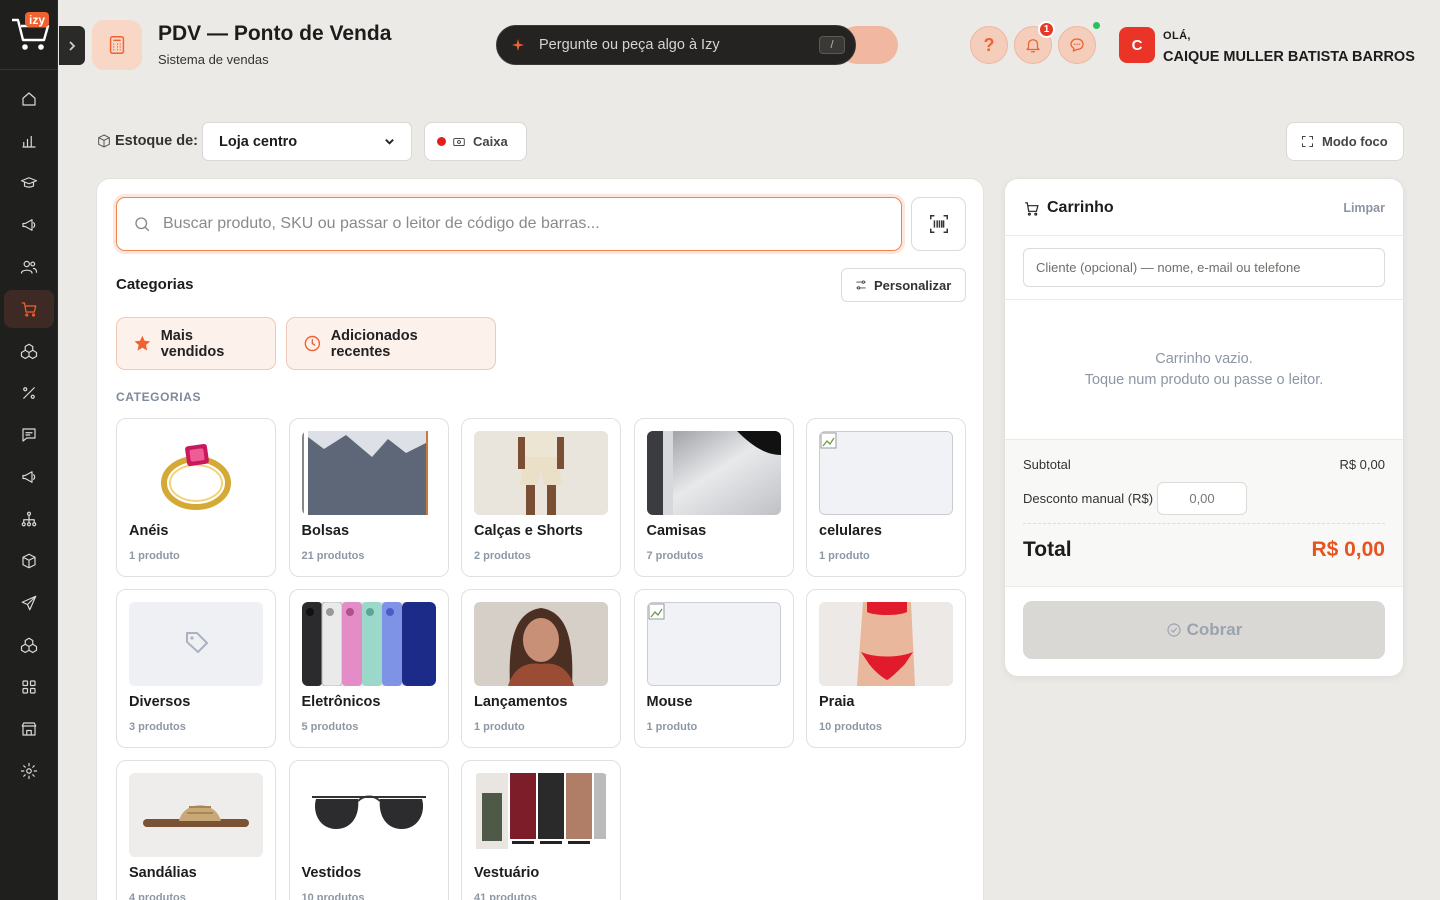 This screenshot has height=900, width=1440. I want to click on category-card: Lançamentos 1 produto, so click(541, 668).